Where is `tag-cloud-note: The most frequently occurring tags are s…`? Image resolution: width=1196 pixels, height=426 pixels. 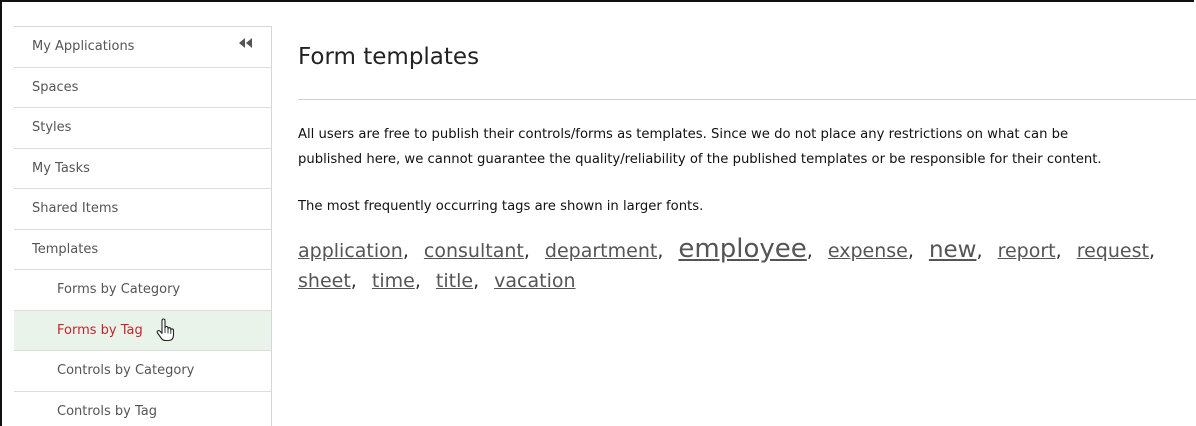 tag-cloud-note: The most frequently occurring tags are s… is located at coordinates (501, 206).